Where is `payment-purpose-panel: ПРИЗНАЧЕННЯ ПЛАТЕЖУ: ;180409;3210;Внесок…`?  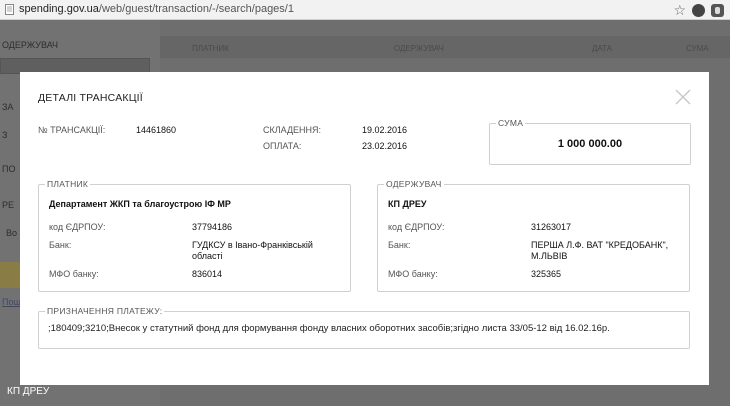
payment-purpose-panel: ПРИЗНАЧЕННЯ ПЛАТЕЖУ: ;180409;3210;Внесок… is located at coordinates (364, 327).